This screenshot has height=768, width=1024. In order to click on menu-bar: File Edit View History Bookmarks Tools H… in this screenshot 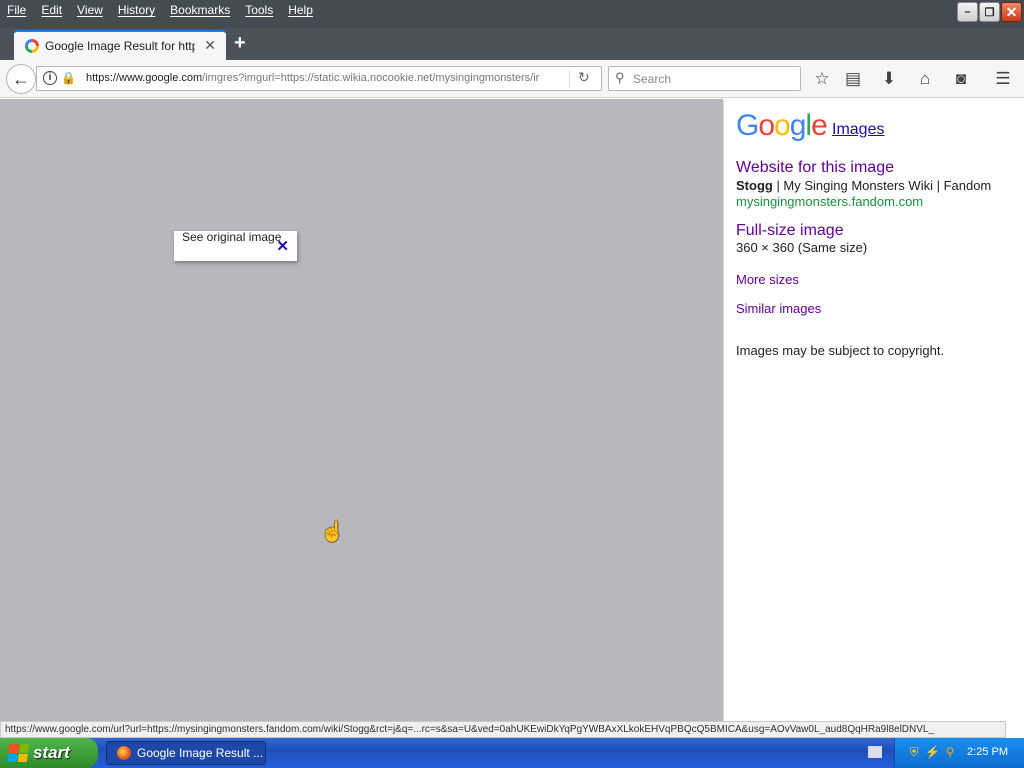, I will do `click(160, 11)`.